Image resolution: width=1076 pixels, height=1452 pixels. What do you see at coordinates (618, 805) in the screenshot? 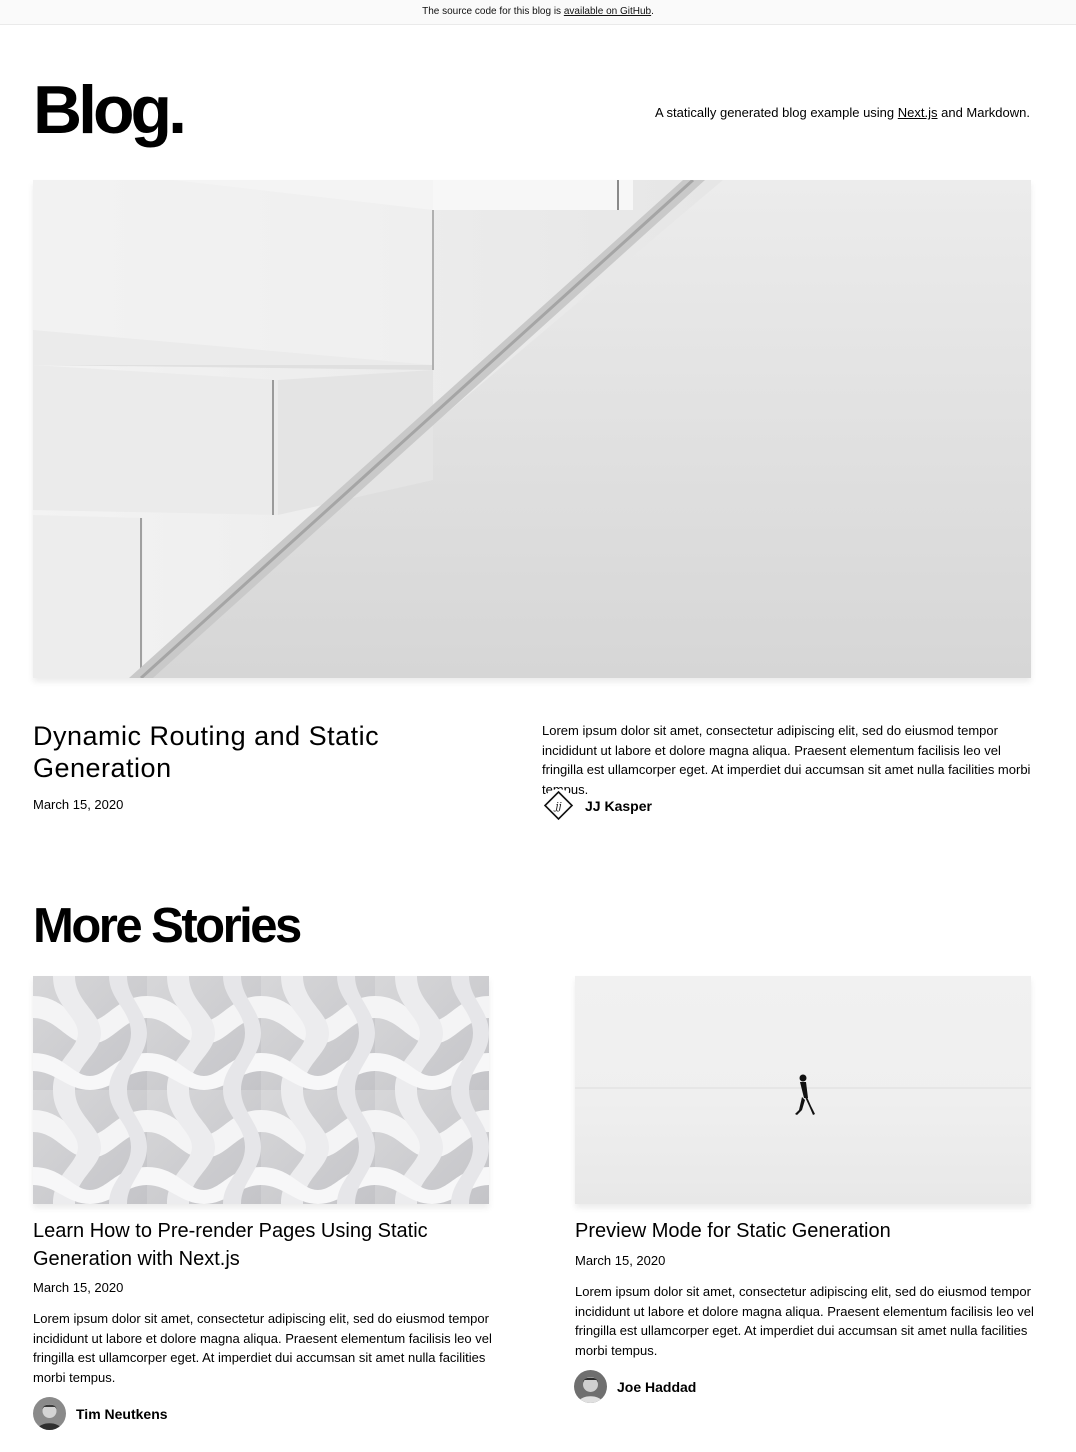
I see `author-name: JJ Kasper` at bounding box center [618, 805].